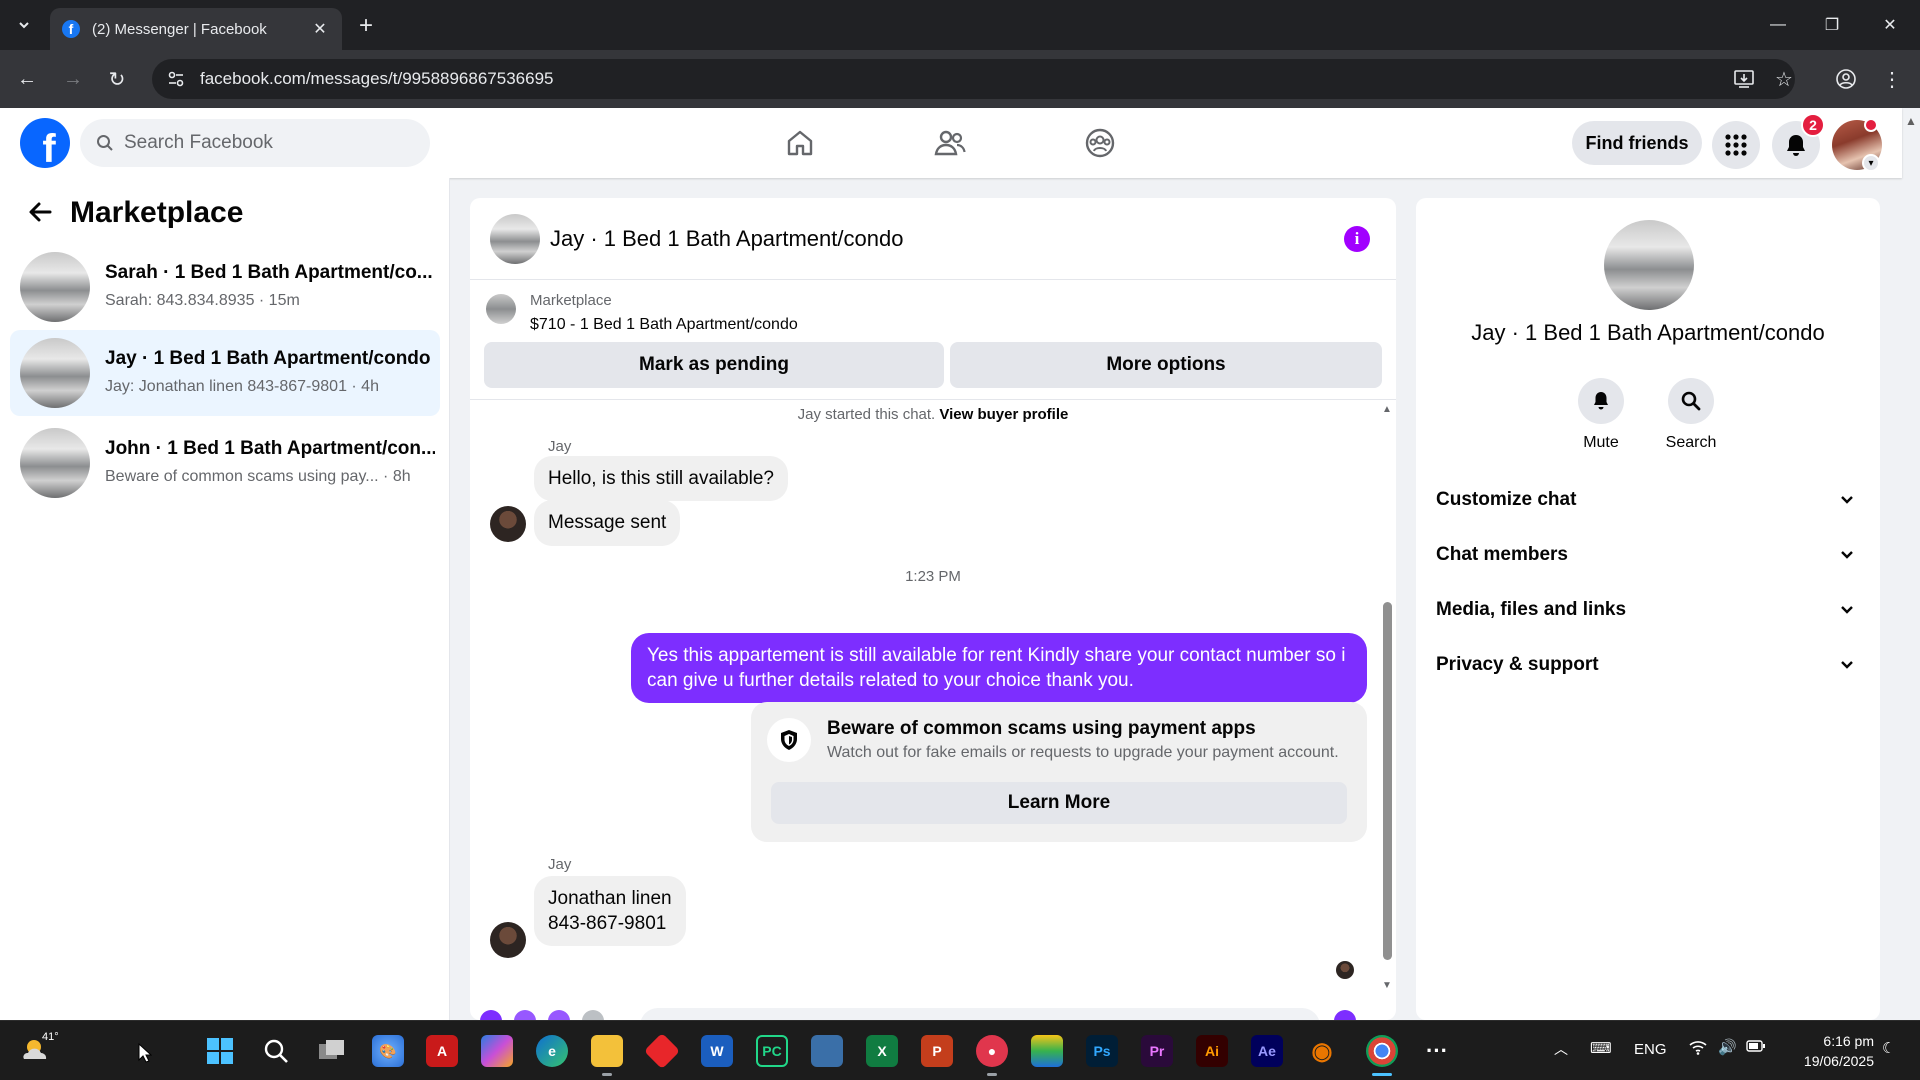 This screenshot has height=1080, width=1920. I want to click on composer-action-icon, so click(491, 1015).